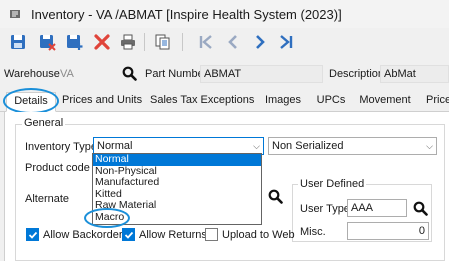 The width and height of the screenshot is (449, 261). Describe the element at coordinates (283, 102) in the screenshot. I see `tab-images: Images` at that location.